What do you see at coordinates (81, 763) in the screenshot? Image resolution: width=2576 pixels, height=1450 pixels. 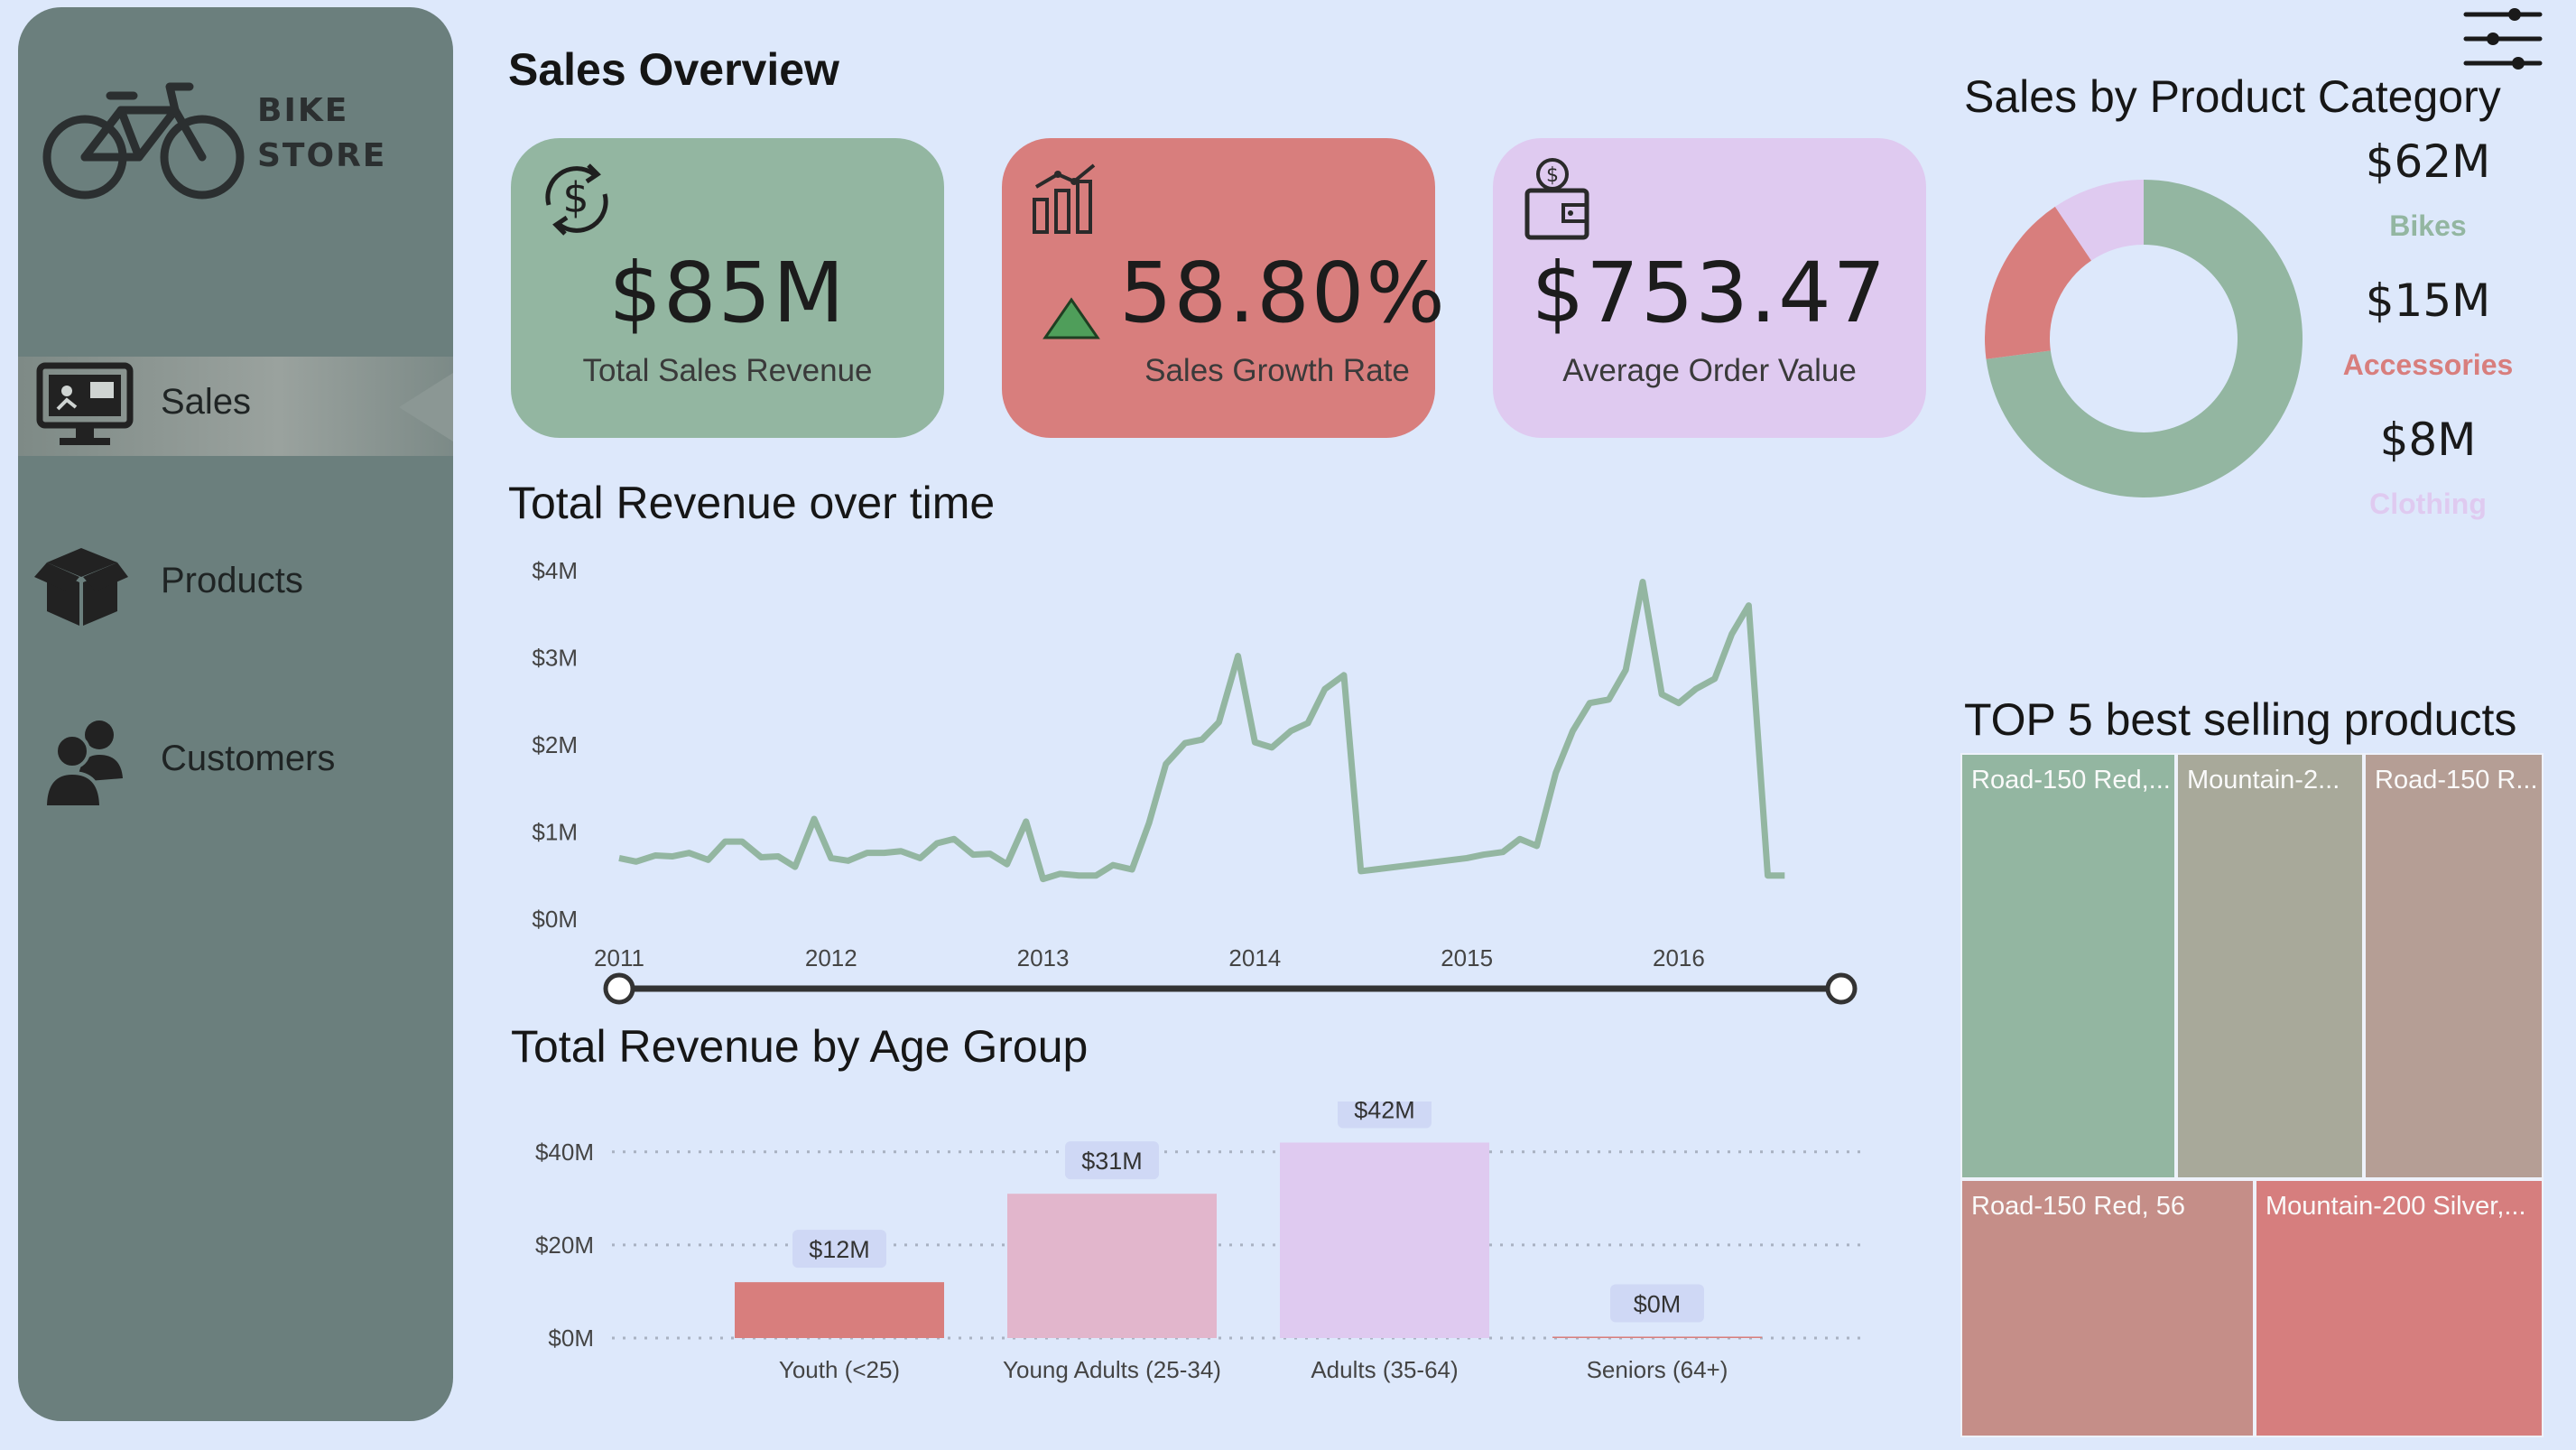 I see `users-icon` at bounding box center [81, 763].